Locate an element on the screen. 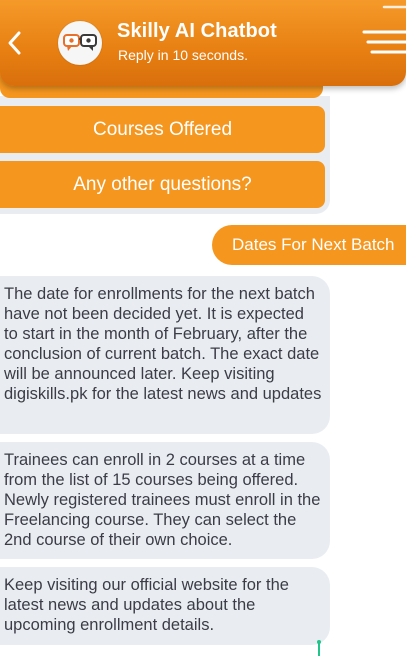 The image size is (406, 661). chatbot-avatar is located at coordinates (80, 43).